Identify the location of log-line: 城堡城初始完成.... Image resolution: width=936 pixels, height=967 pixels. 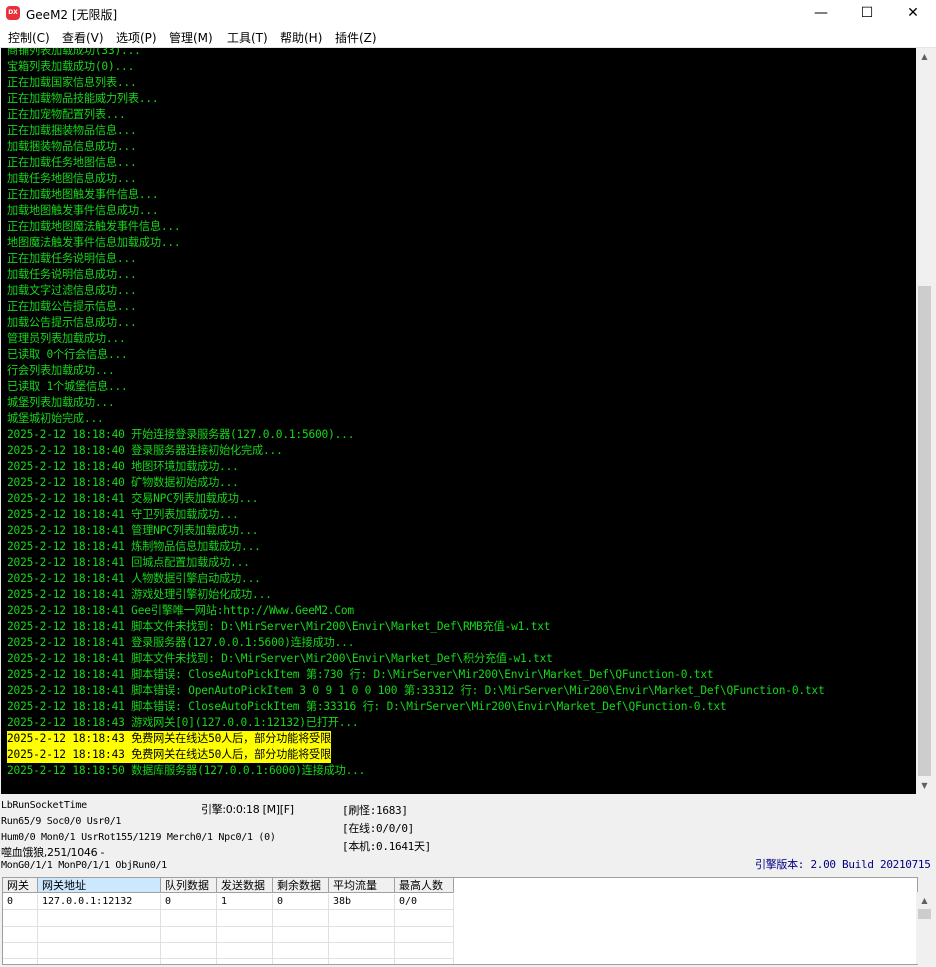
(55, 418).